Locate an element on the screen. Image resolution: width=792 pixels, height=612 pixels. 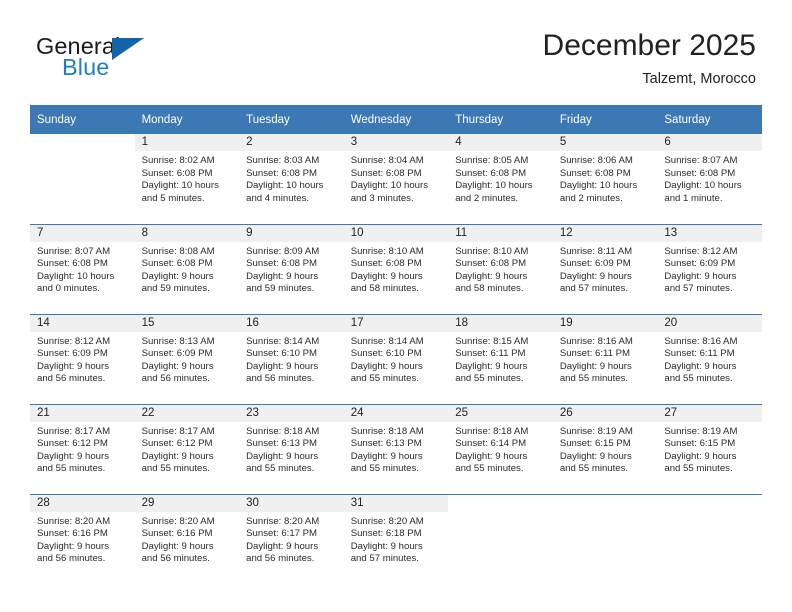
day-number: 3 is located at coordinates (396, 142).